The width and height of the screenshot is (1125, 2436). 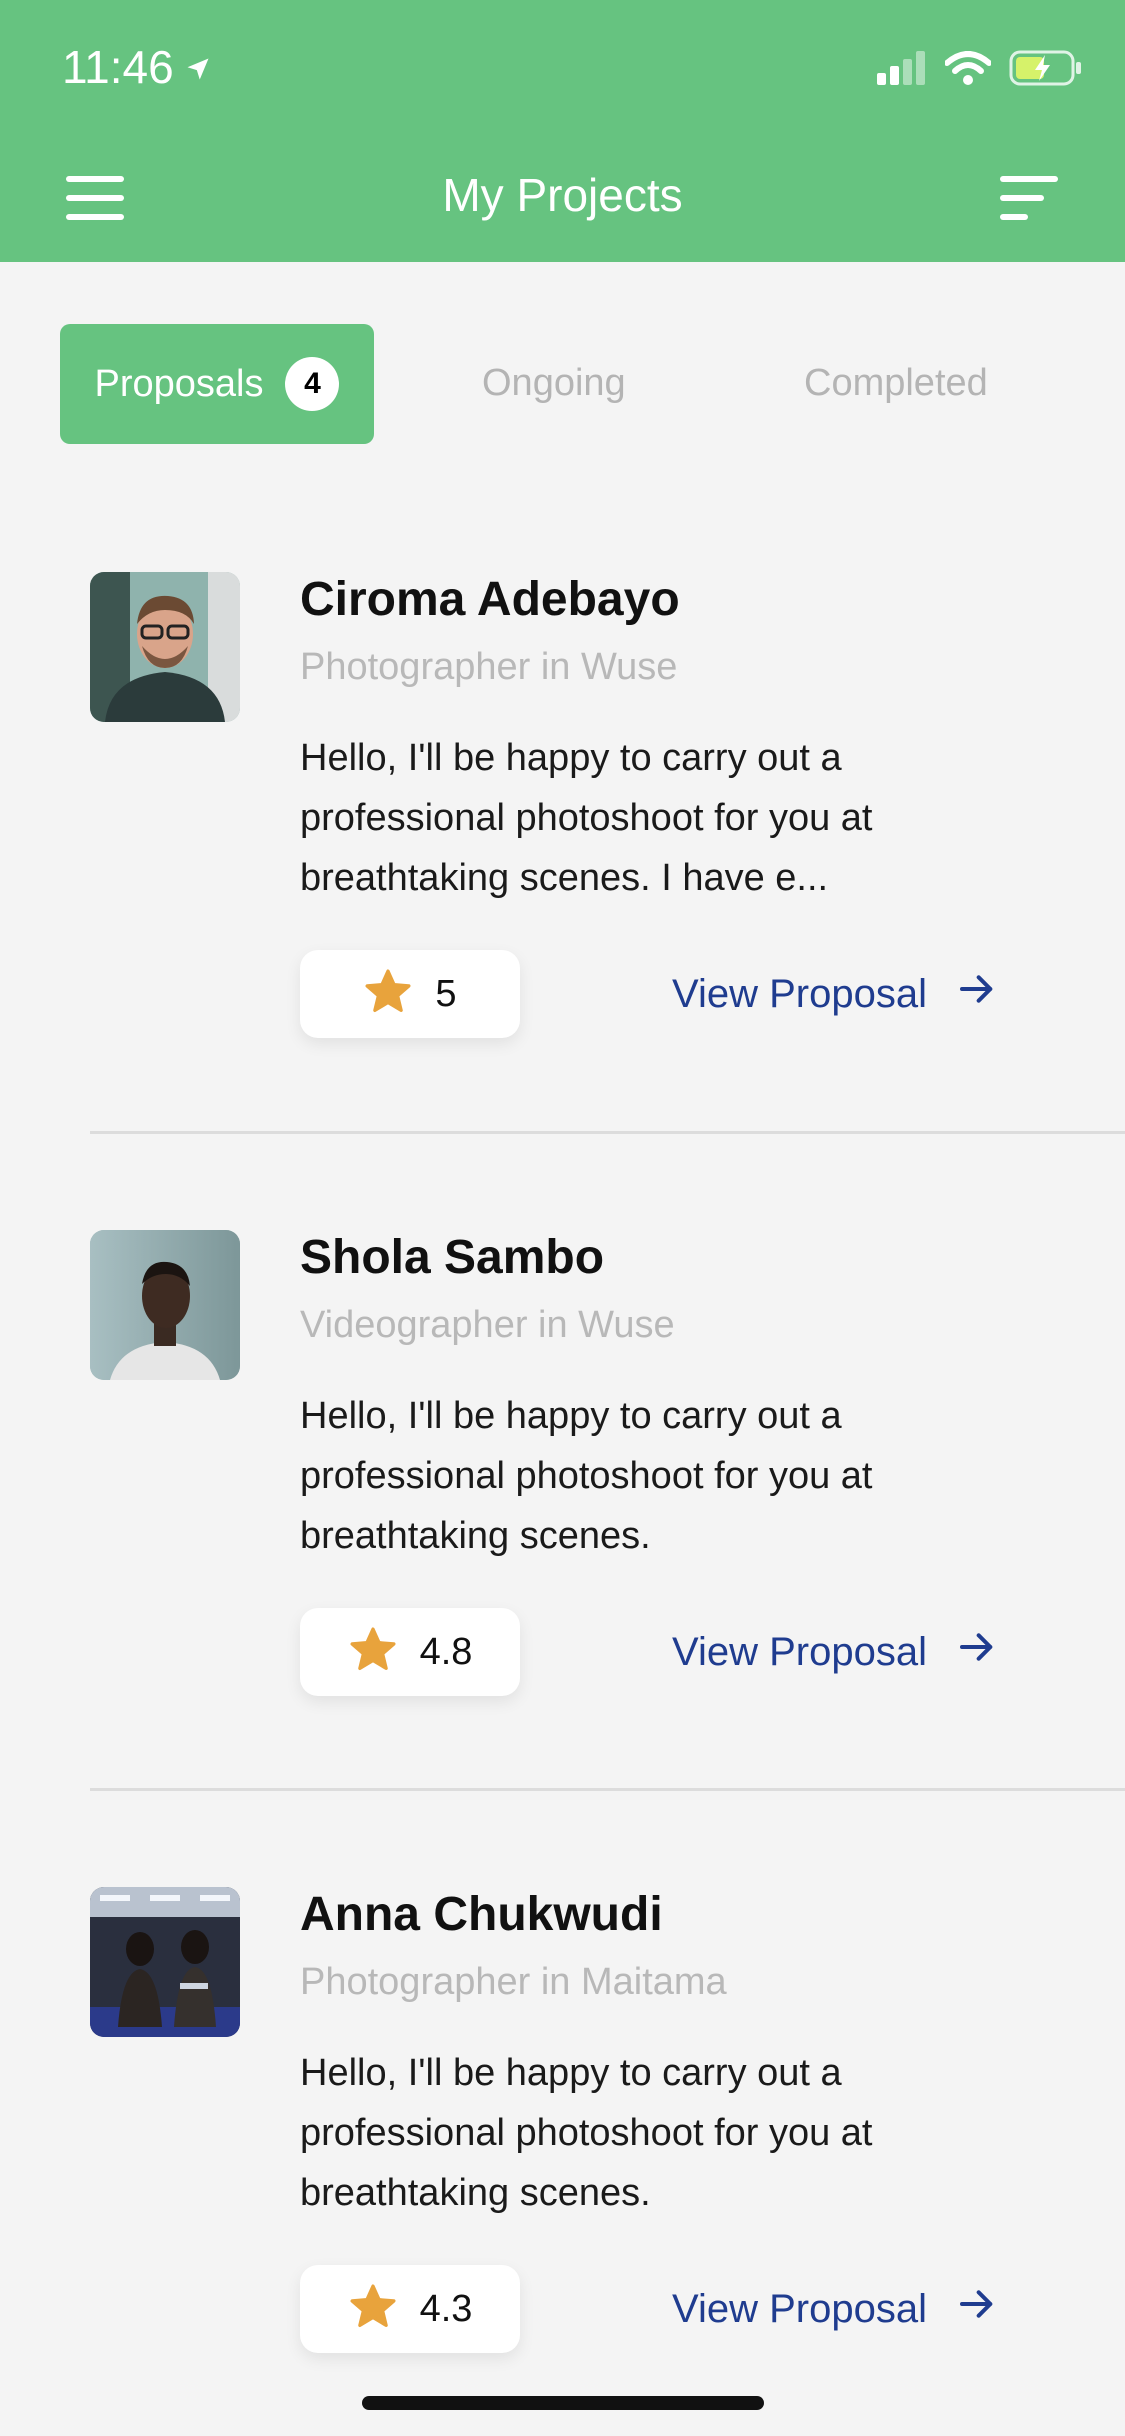 What do you see at coordinates (490, 599) in the screenshot?
I see `proposer-name: Ciroma Adebayo` at bounding box center [490, 599].